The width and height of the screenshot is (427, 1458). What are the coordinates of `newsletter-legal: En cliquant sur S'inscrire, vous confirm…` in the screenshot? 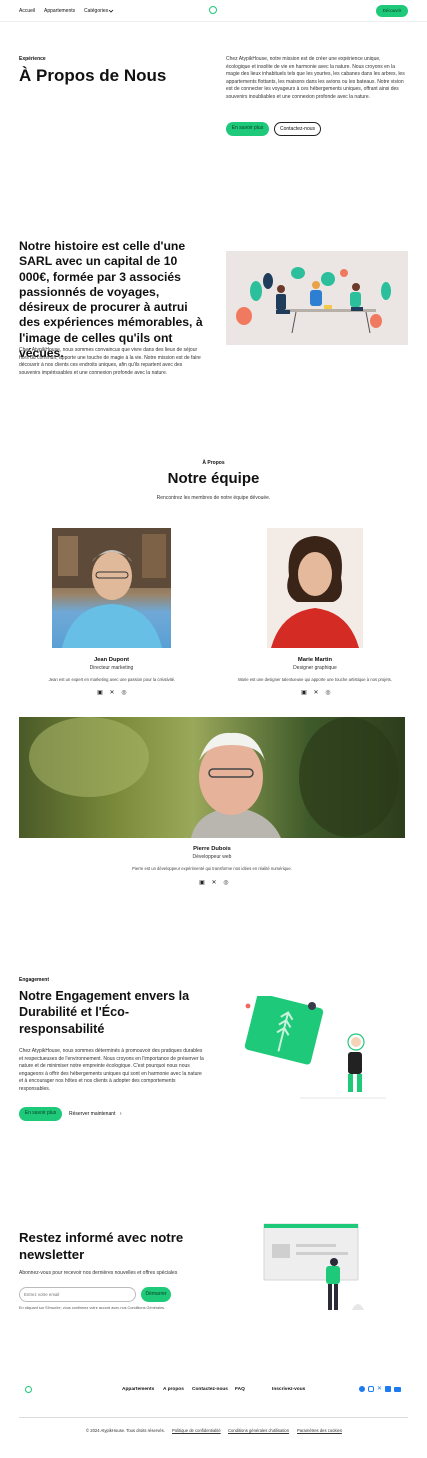 It's located at (92, 1308).